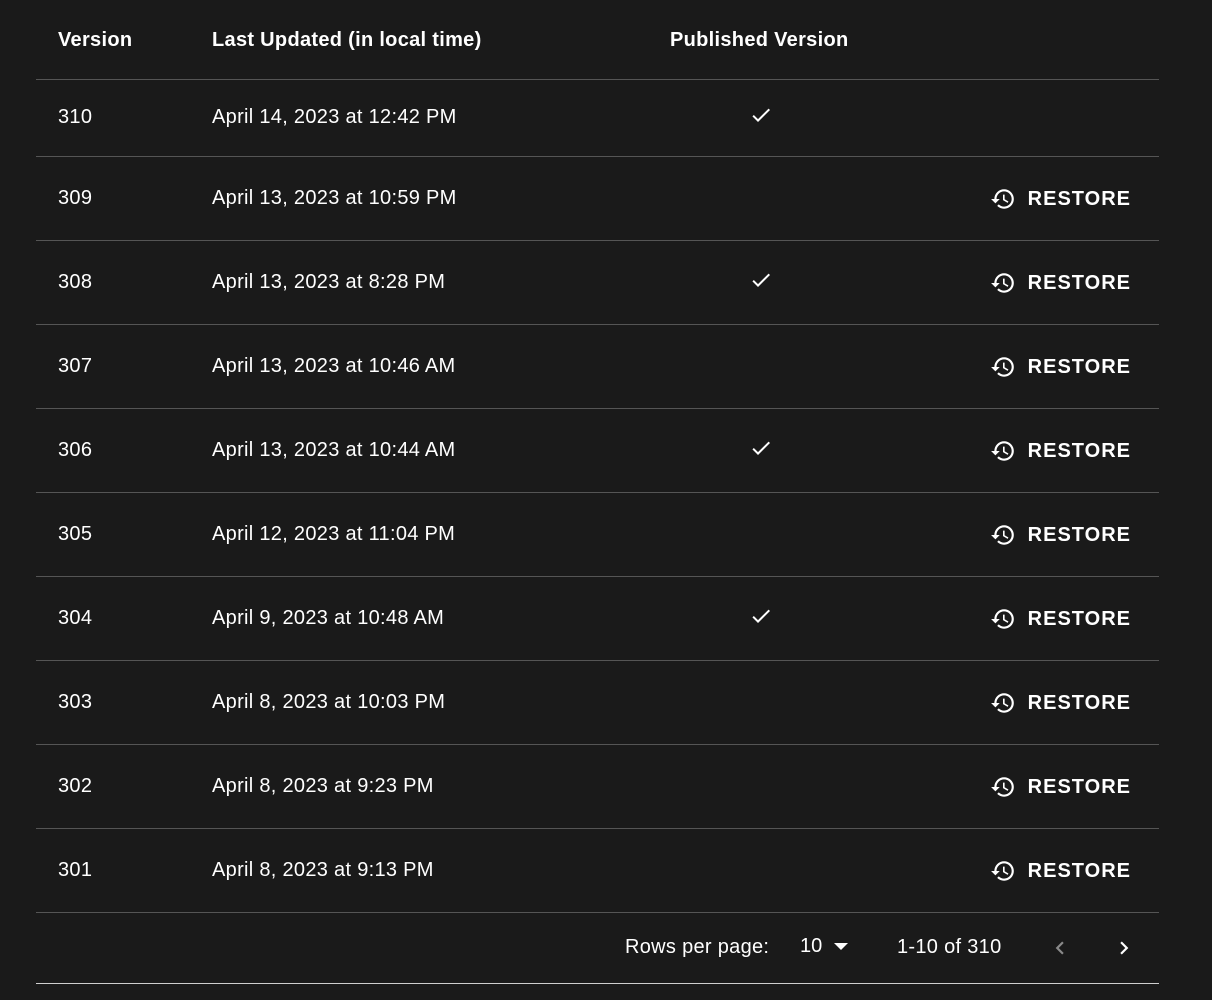 This screenshot has height=1000, width=1212. Describe the element at coordinates (759, 40) in the screenshot. I see `header-published-version: Published Version` at that location.